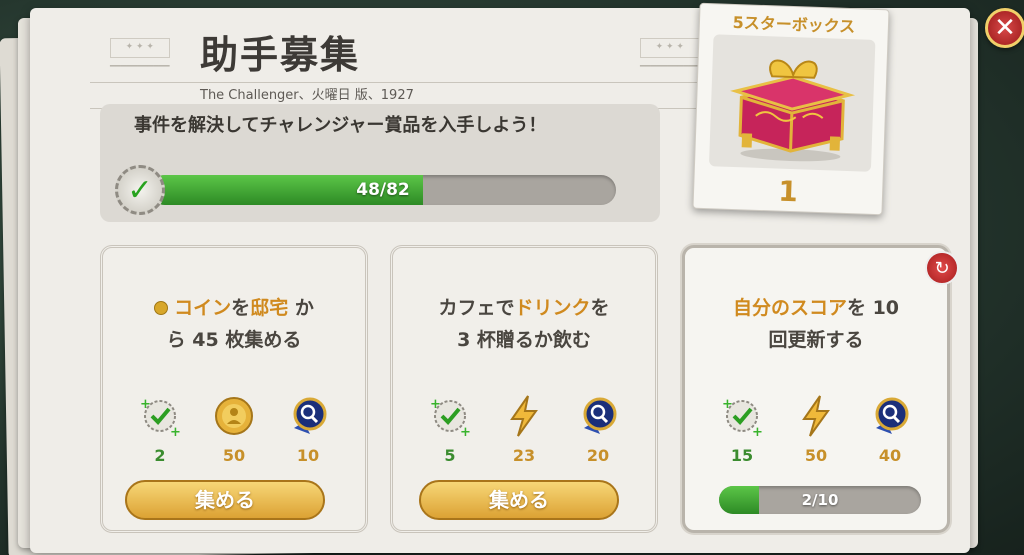 The width and height of the screenshot is (1024, 555). What do you see at coordinates (203, 308) in the screenshot?
I see `task-highlight: コイン` at bounding box center [203, 308].